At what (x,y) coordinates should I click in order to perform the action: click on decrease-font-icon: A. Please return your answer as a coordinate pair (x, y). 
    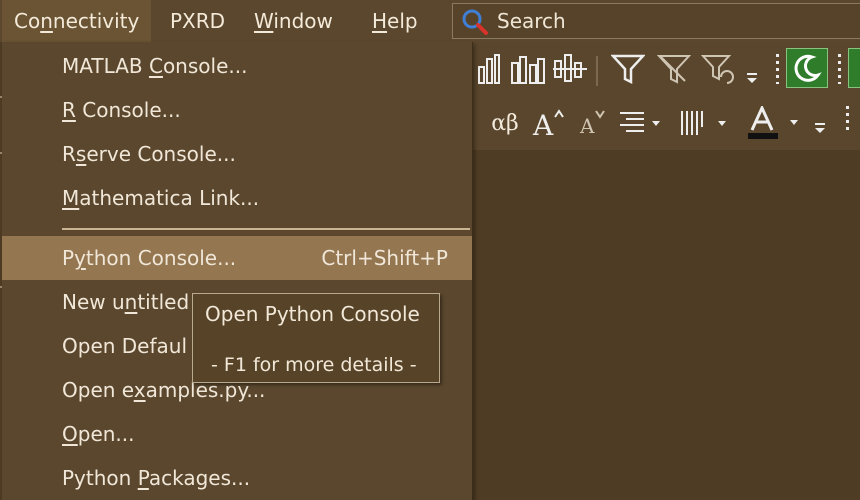
    Looking at the image, I should click on (591, 123).